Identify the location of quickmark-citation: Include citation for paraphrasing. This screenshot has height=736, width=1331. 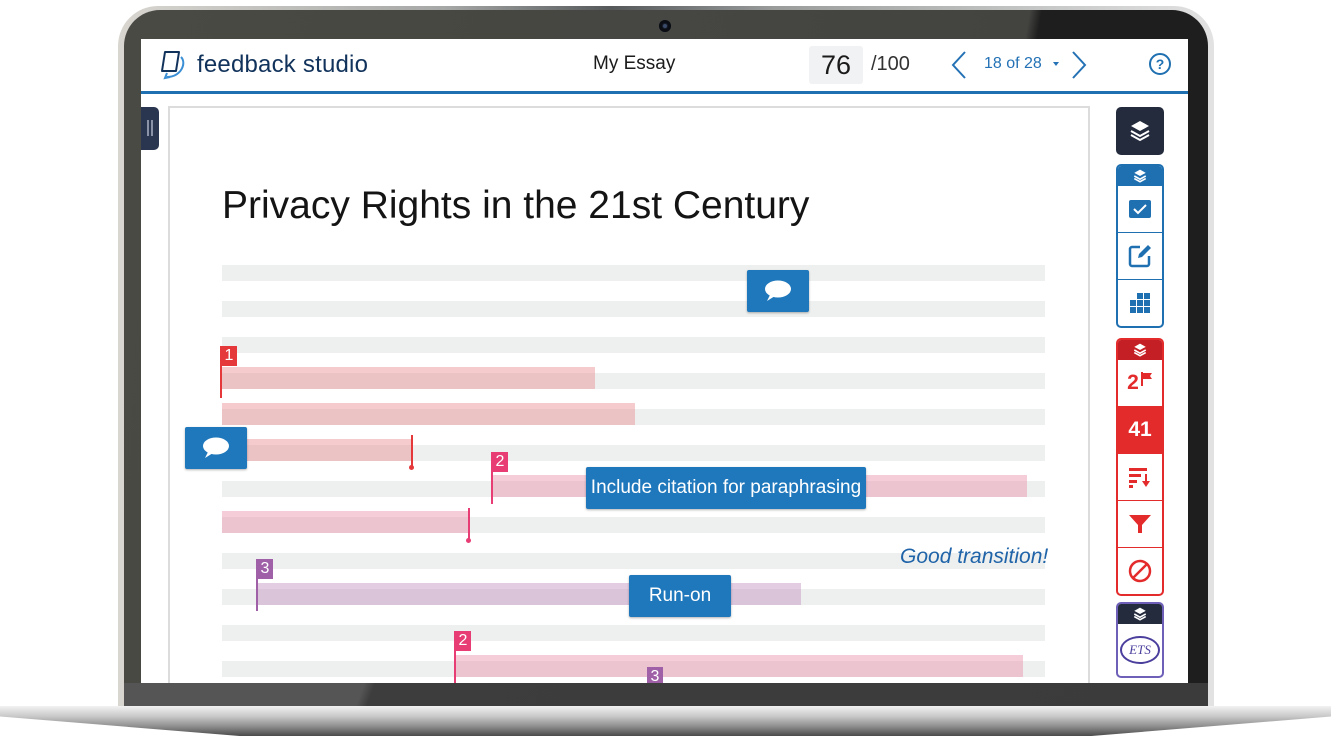
(726, 488).